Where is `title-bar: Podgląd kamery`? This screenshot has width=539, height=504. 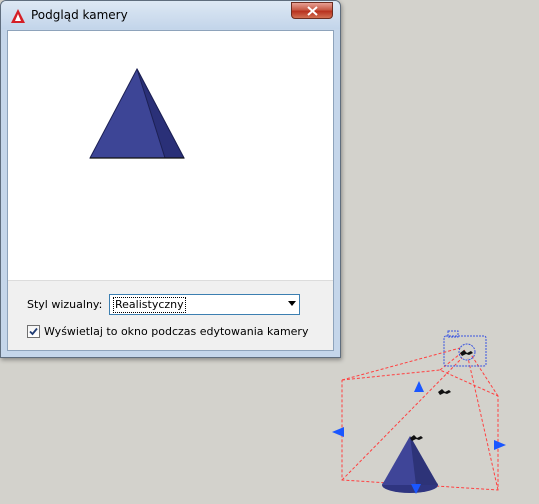
title-bar: Podgląd kamery is located at coordinates (170, 15).